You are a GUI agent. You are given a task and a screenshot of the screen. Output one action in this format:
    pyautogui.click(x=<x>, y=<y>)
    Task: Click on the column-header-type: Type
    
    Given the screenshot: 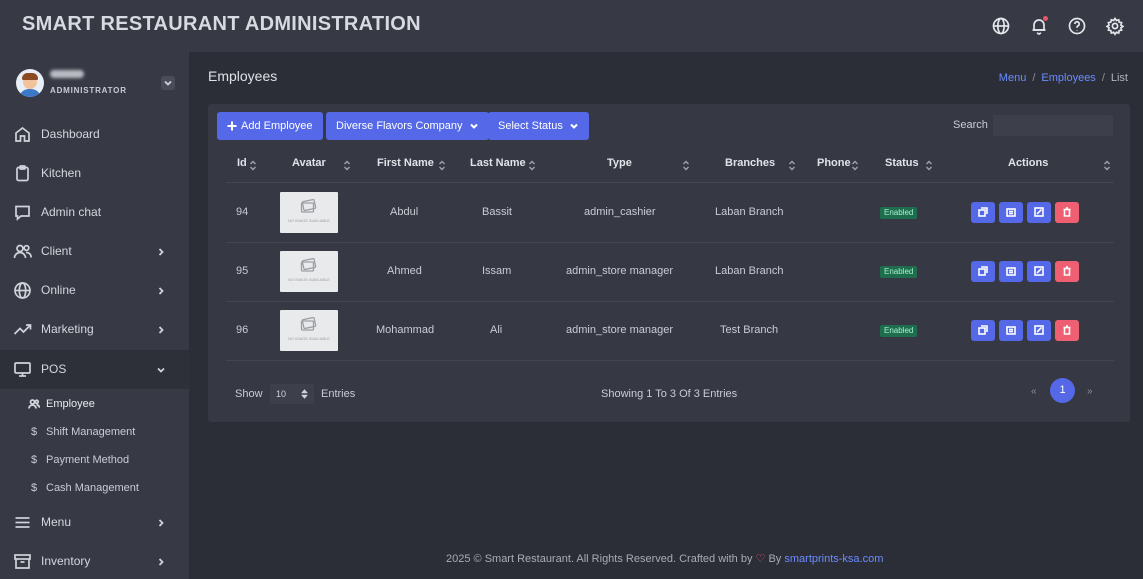 What is the action you would take?
    pyautogui.click(x=619, y=163)
    